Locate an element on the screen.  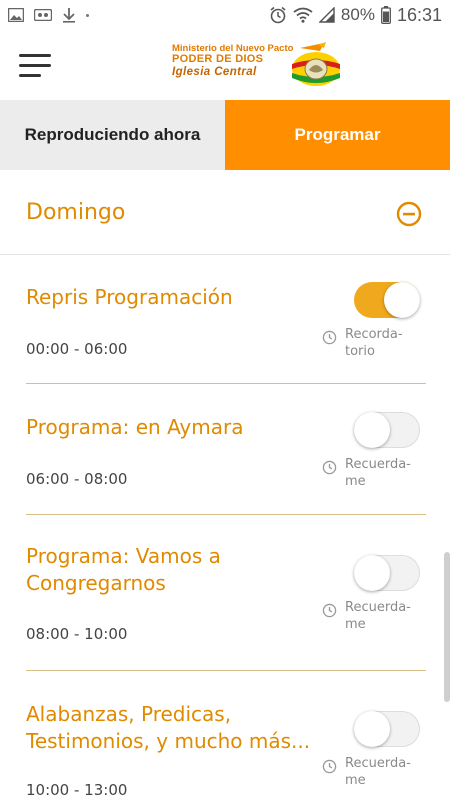
hamburger-icon is located at coordinates (35, 55).